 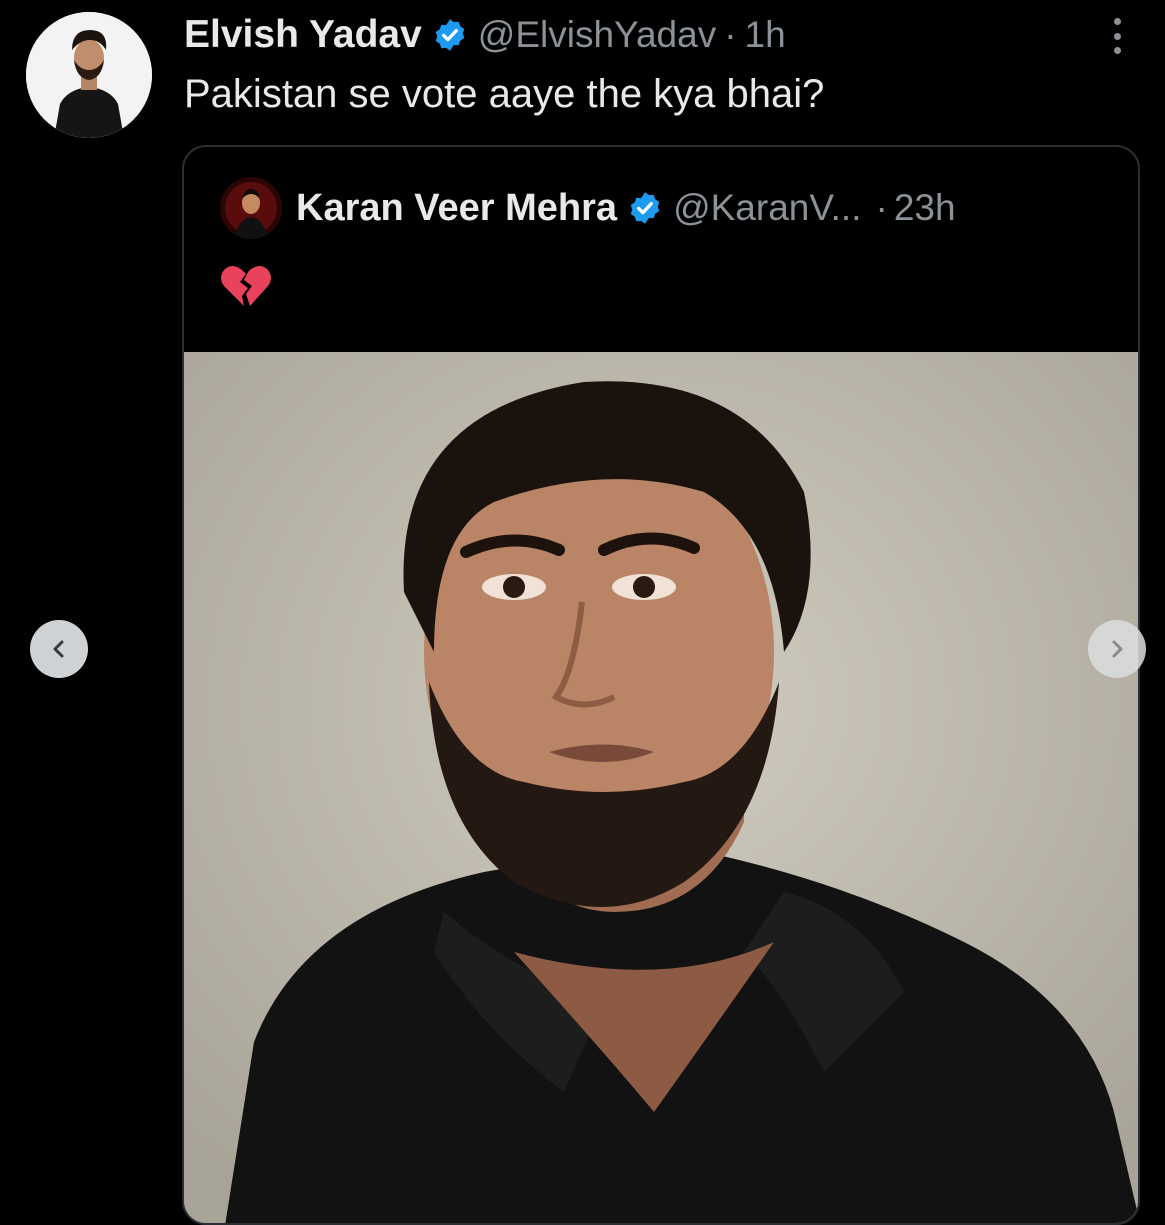 What do you see at coordinates (59, 649) in the screenshot?
I see `chevron-left-icon` at bounding box center [59, 649].